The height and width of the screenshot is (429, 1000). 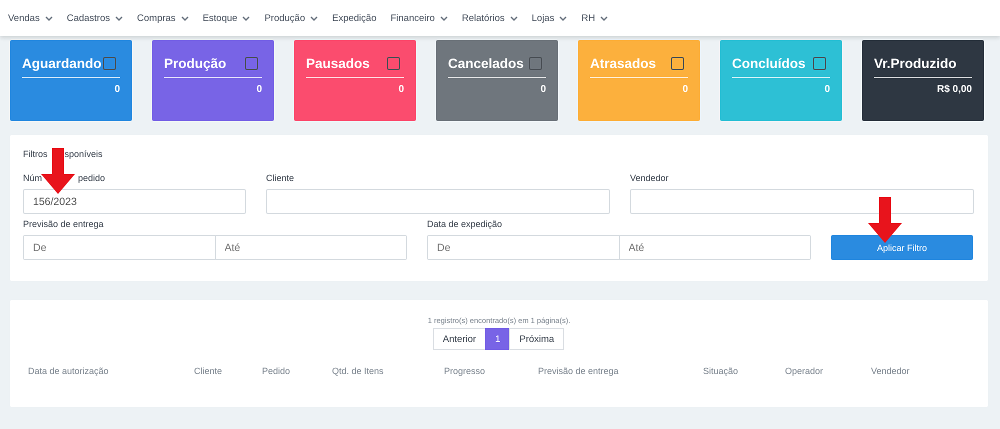 What do you see at coordinates (281, 178) in the screenshot?
I see `field-label: Cliente` at bounding box center [281, 178].